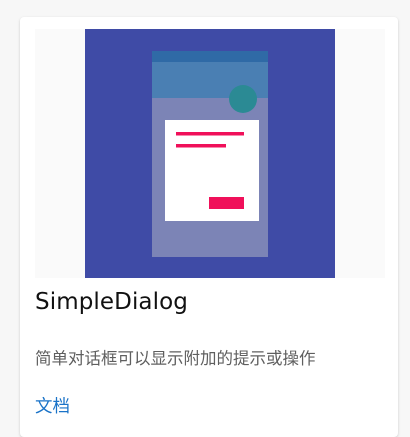 This screenshot has height=437, width=410. What do you see at coordinates (210, 56) in the screenshot?
I see `phone-status-bar` at bounding box center [210, 56].